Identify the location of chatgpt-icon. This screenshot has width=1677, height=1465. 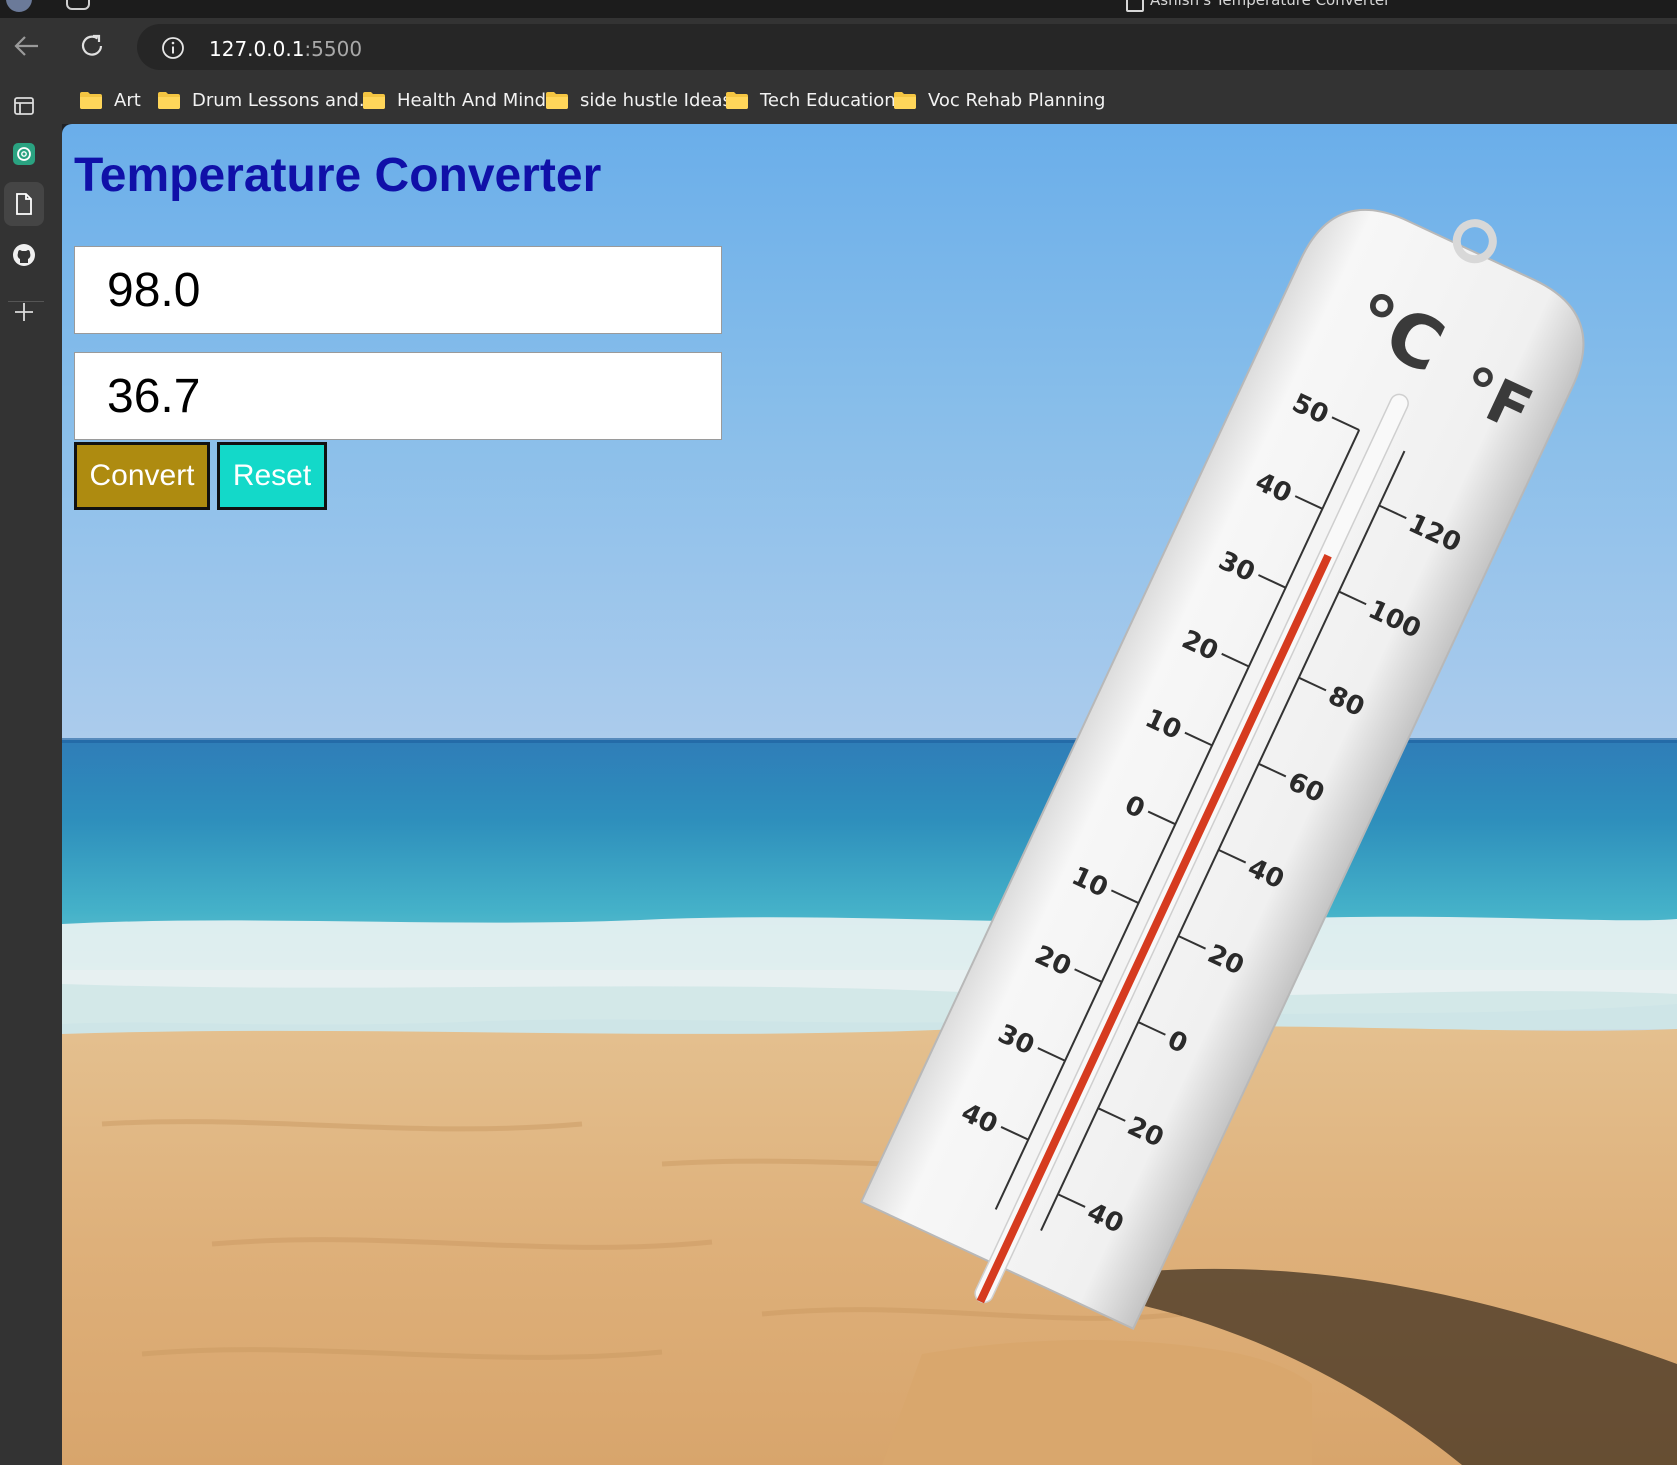
(24, 154).